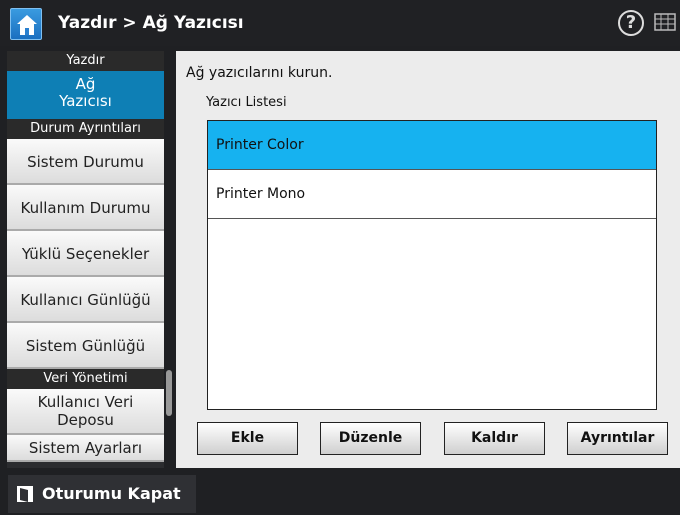  I want to click on details-button: Ayrıntılar, so click(617, 438).